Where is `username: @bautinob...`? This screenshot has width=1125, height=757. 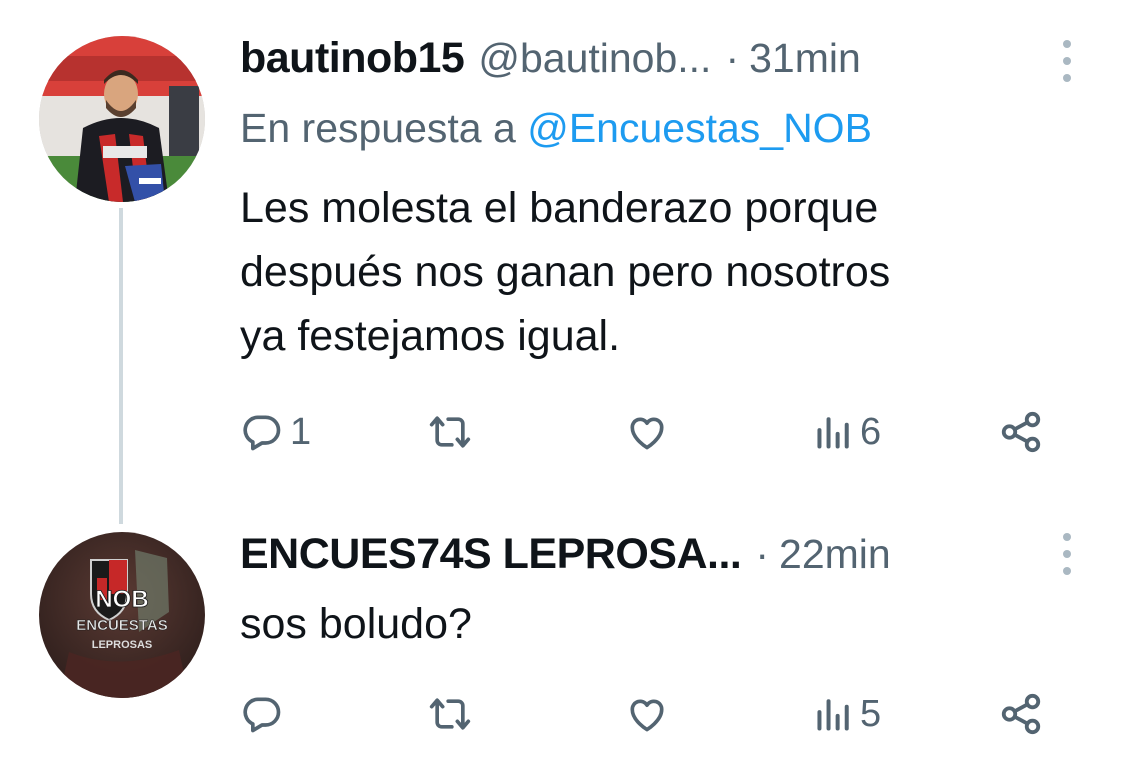 username: @bautinob... is located at coordinates (594, 58).